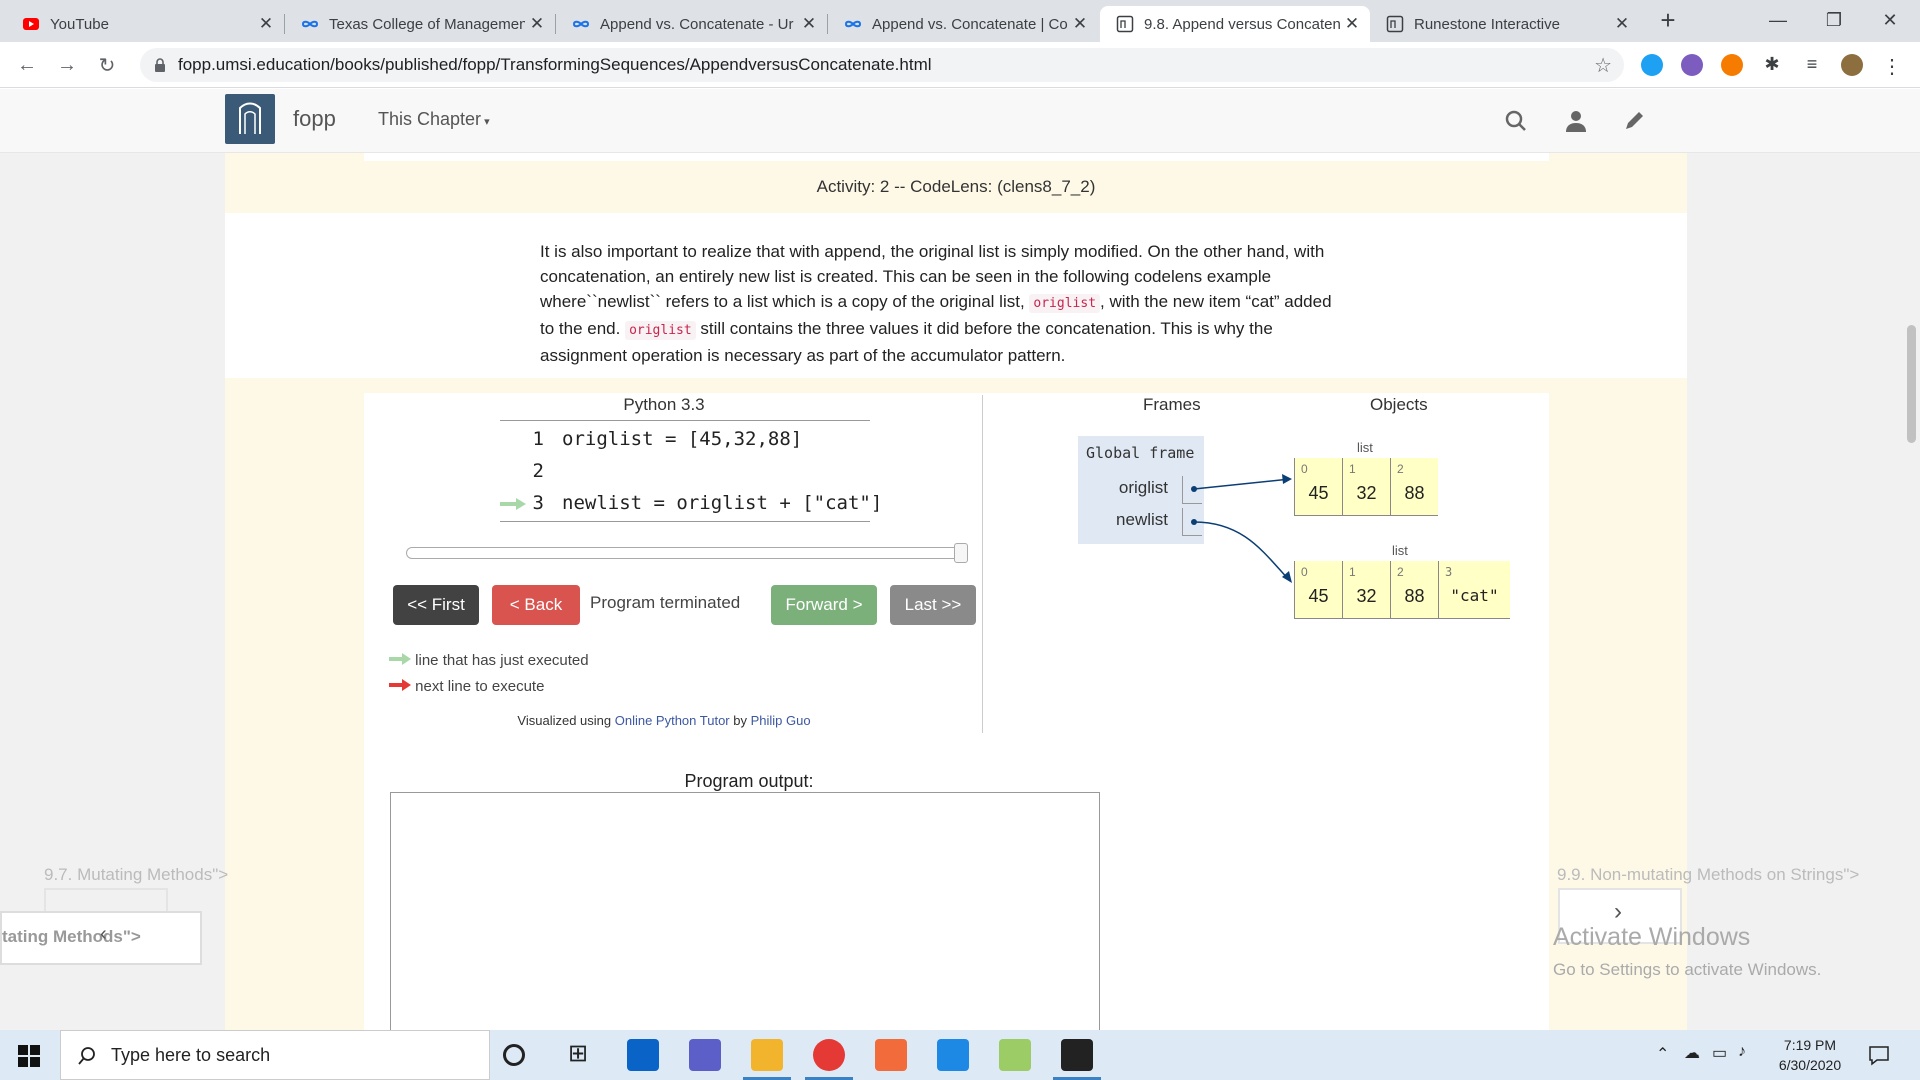 Image resolution: width=1920 pixels, height=1080 pixels. Describe the element at coordinates (1395, 24) in the screenshot. I see `runestone-icon` at that location.